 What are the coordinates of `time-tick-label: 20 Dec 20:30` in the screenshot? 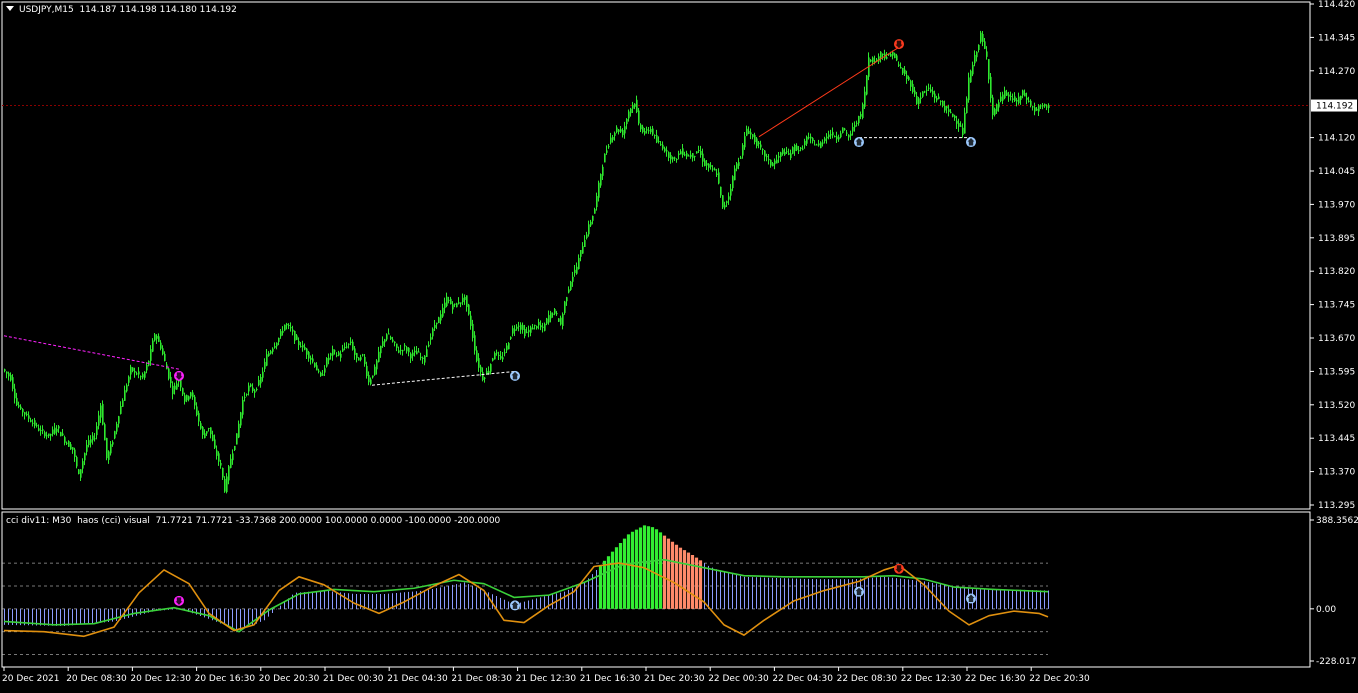 It's located at (289, 679).